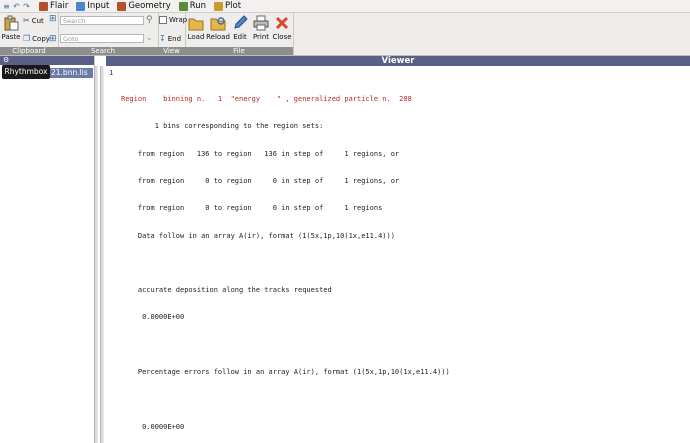 This screenshot has width=690, height=443. Describe the element at coordinates (173, 20) in the screenshot. I see `wrap-checkbox: Wrap` at that location.